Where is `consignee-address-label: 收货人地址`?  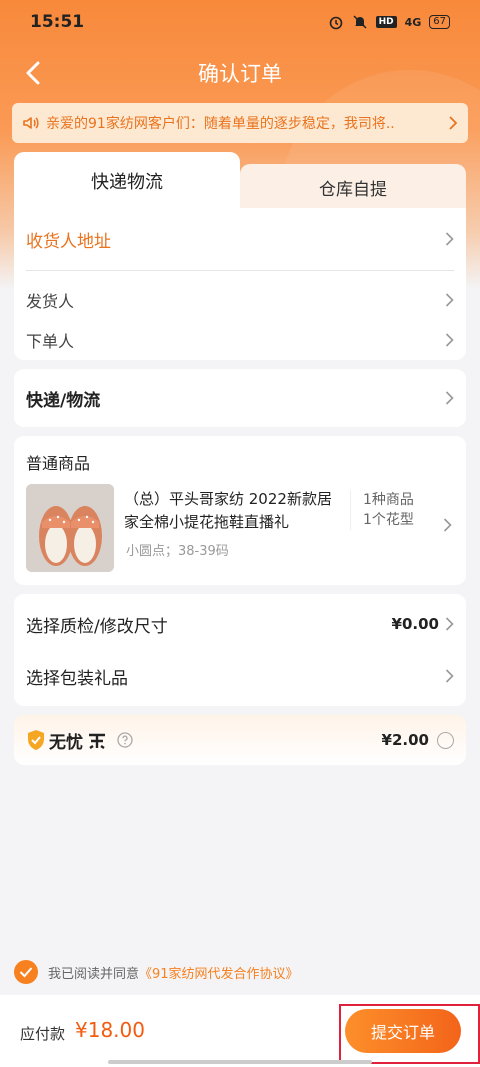
consignee-address-label: 收货人地址 is located at coordinates (68, 241).